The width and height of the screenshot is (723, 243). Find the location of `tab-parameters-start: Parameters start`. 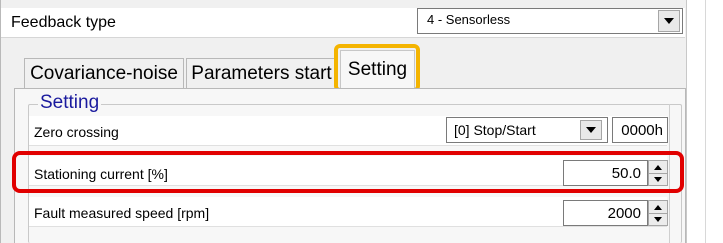

tab-parameters-start: Parameters start is located at coordinates (261, 73).